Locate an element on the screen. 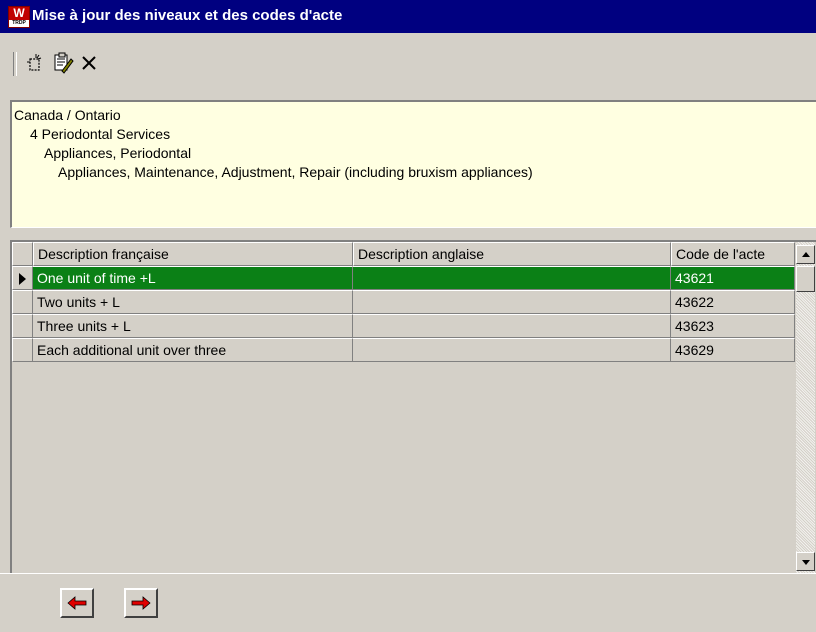  table-row: Two units + L 43622 is located at coordinates (403, 302).